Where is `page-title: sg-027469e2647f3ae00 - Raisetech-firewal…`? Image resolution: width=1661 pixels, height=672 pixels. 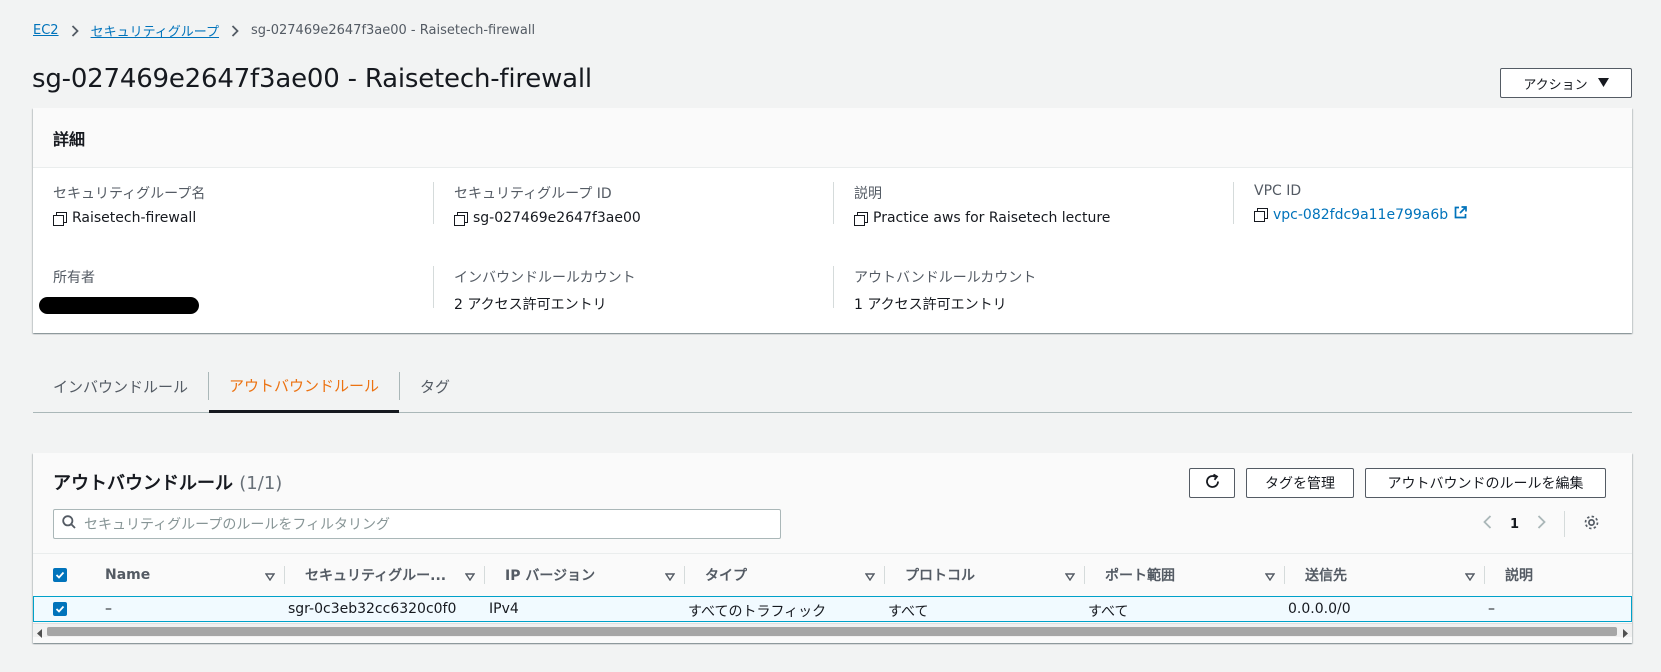
page-title: sg-027469e2647f3ae00 - Raisetech-firewal… is located at coordinates (312, 79).